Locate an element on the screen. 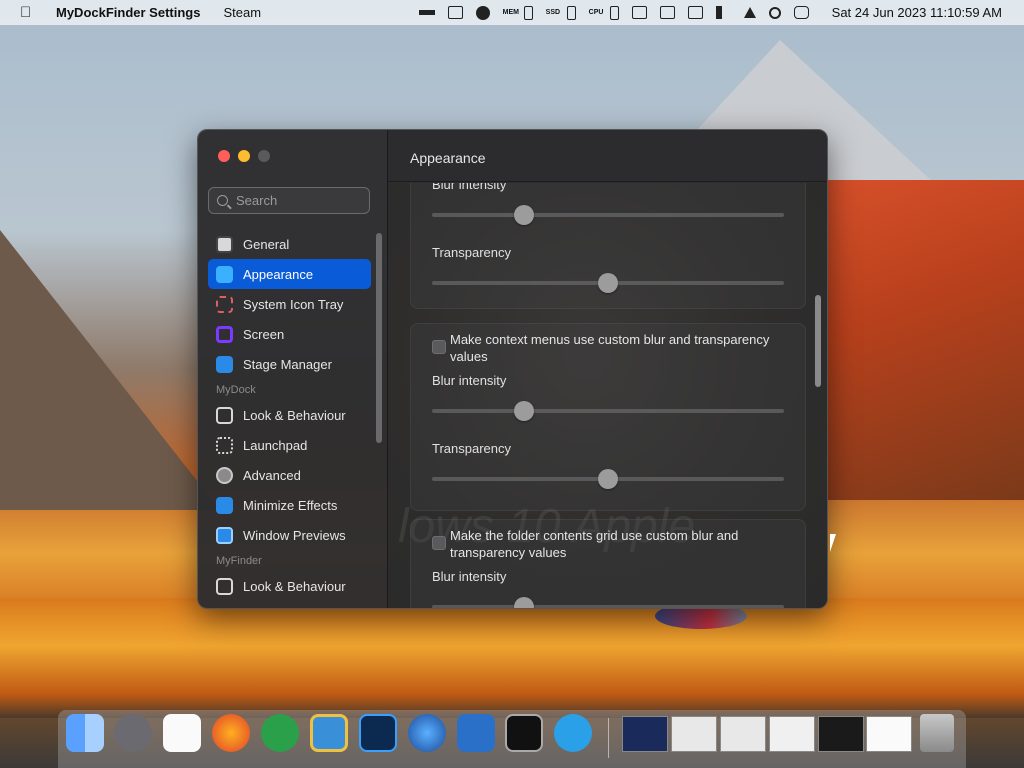  screen-icon is located at coordinates (224, 334).